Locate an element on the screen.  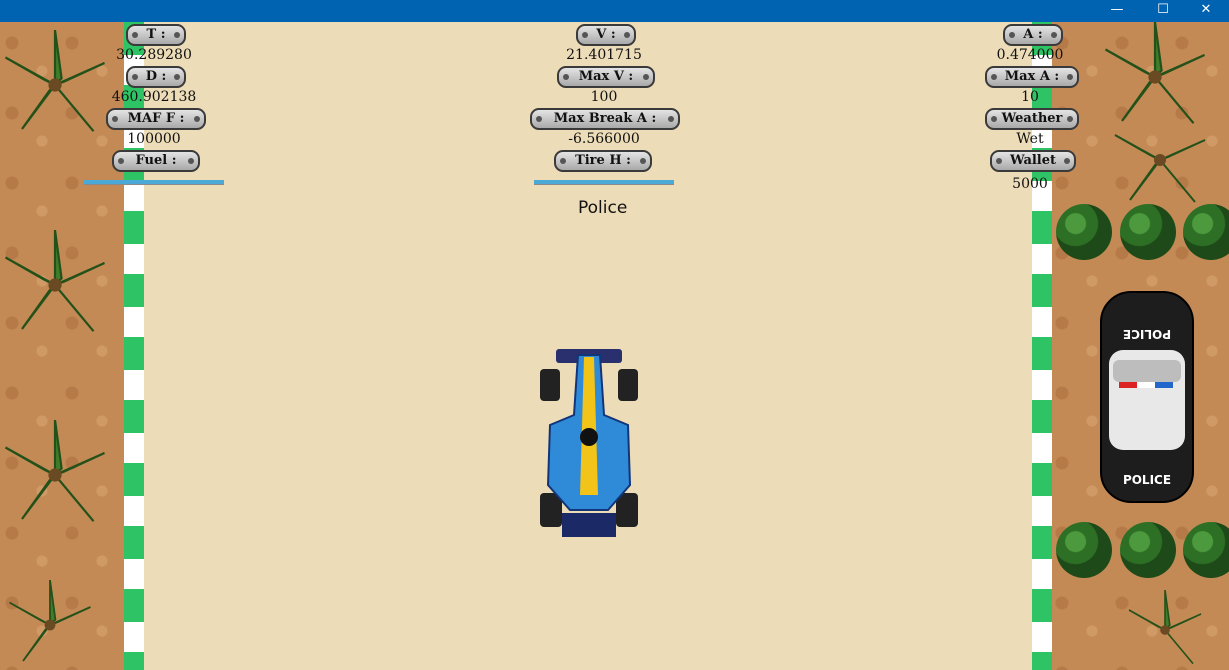
mode-label: Police is located at coordinates (603, 208).